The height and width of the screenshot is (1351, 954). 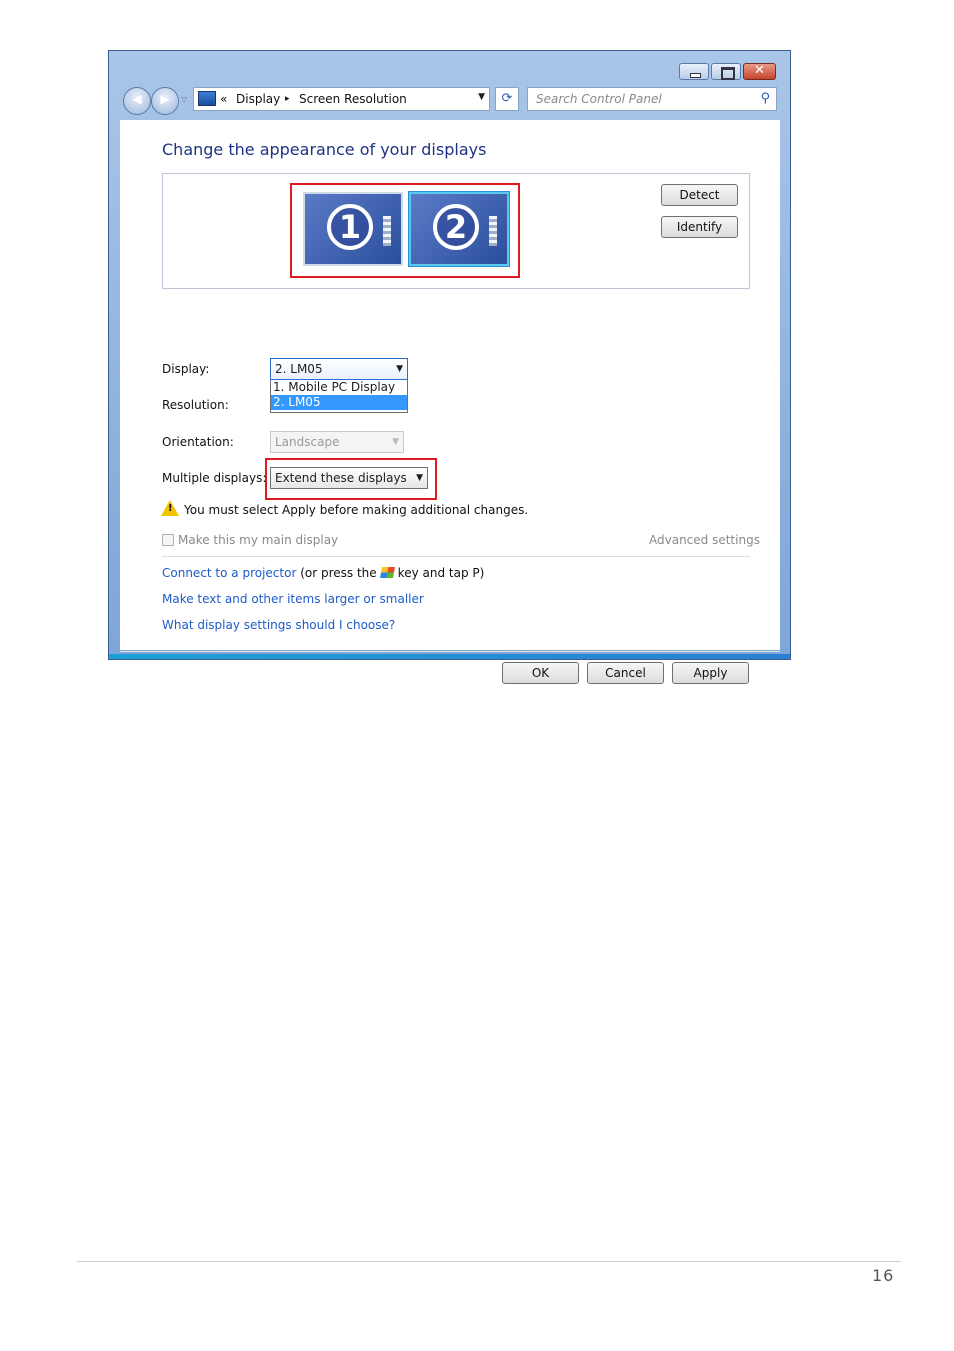 I want to click on minimize-button, so click(x=694, y=71).